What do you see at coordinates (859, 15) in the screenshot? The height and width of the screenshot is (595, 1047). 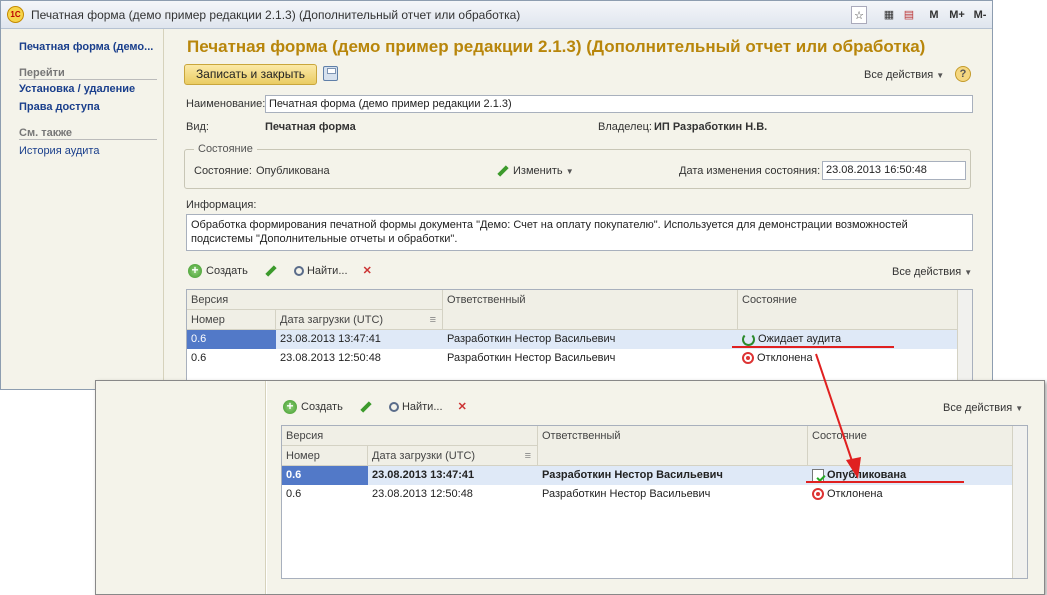 I see `favorite-icon: ☆` at bounding box center [859, 15].